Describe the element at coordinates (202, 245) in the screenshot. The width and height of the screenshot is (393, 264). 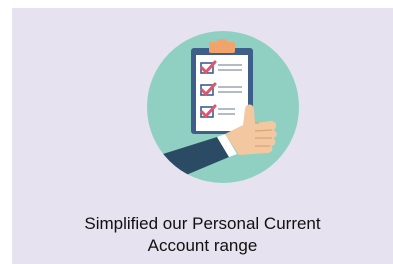
I see `card-title-line-2: Account range` at that location.